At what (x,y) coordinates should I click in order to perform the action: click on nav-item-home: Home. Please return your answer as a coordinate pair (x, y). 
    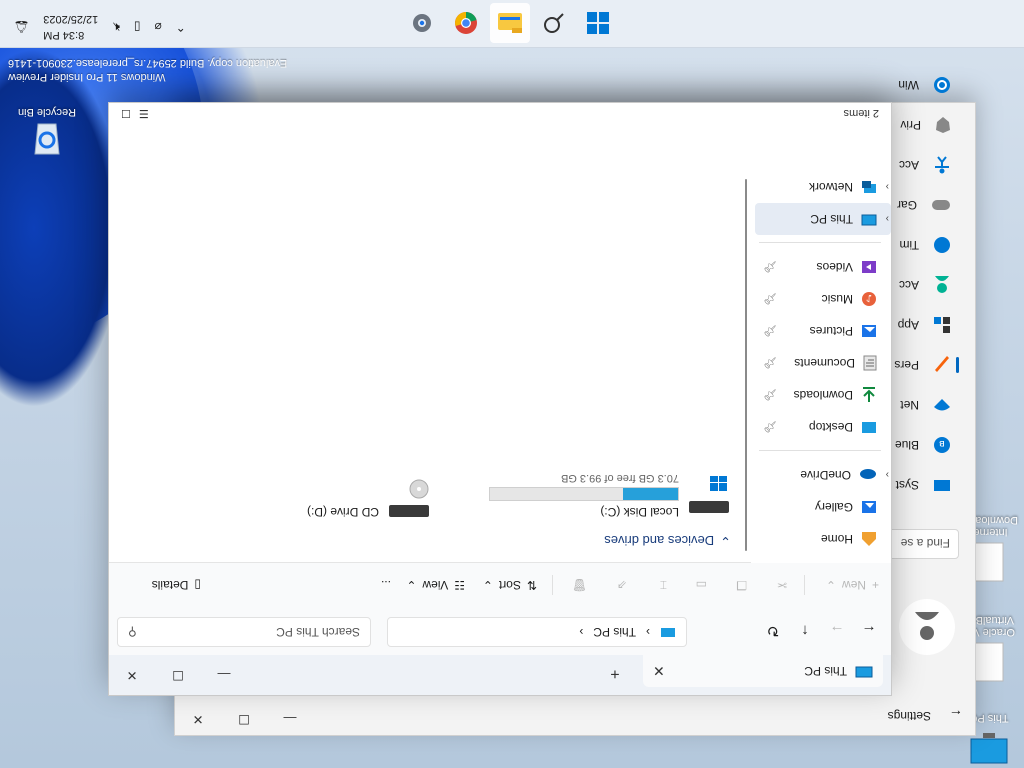
    Looking at the image, I should click on (823, 539).